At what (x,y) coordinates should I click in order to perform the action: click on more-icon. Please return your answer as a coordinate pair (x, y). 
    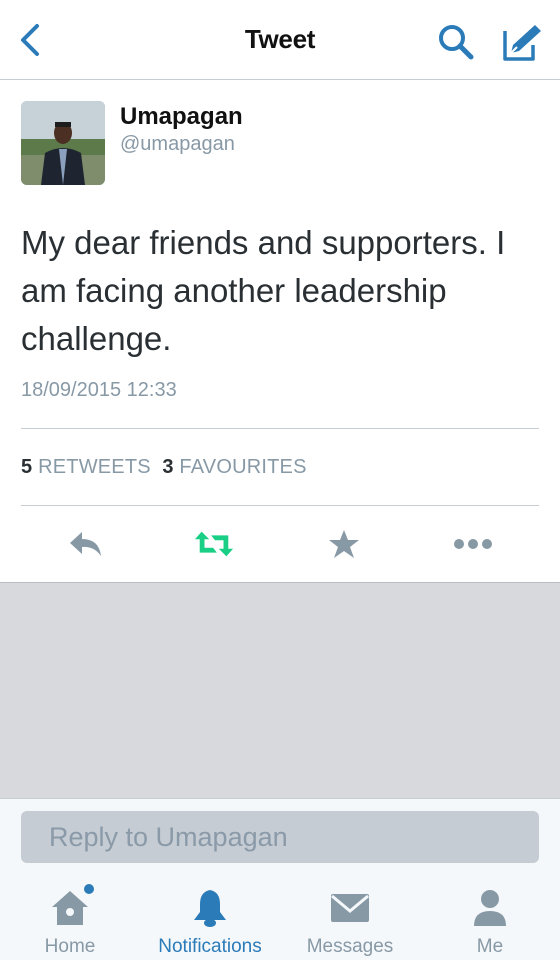
    Looking at the image, I should click on (473, 544).